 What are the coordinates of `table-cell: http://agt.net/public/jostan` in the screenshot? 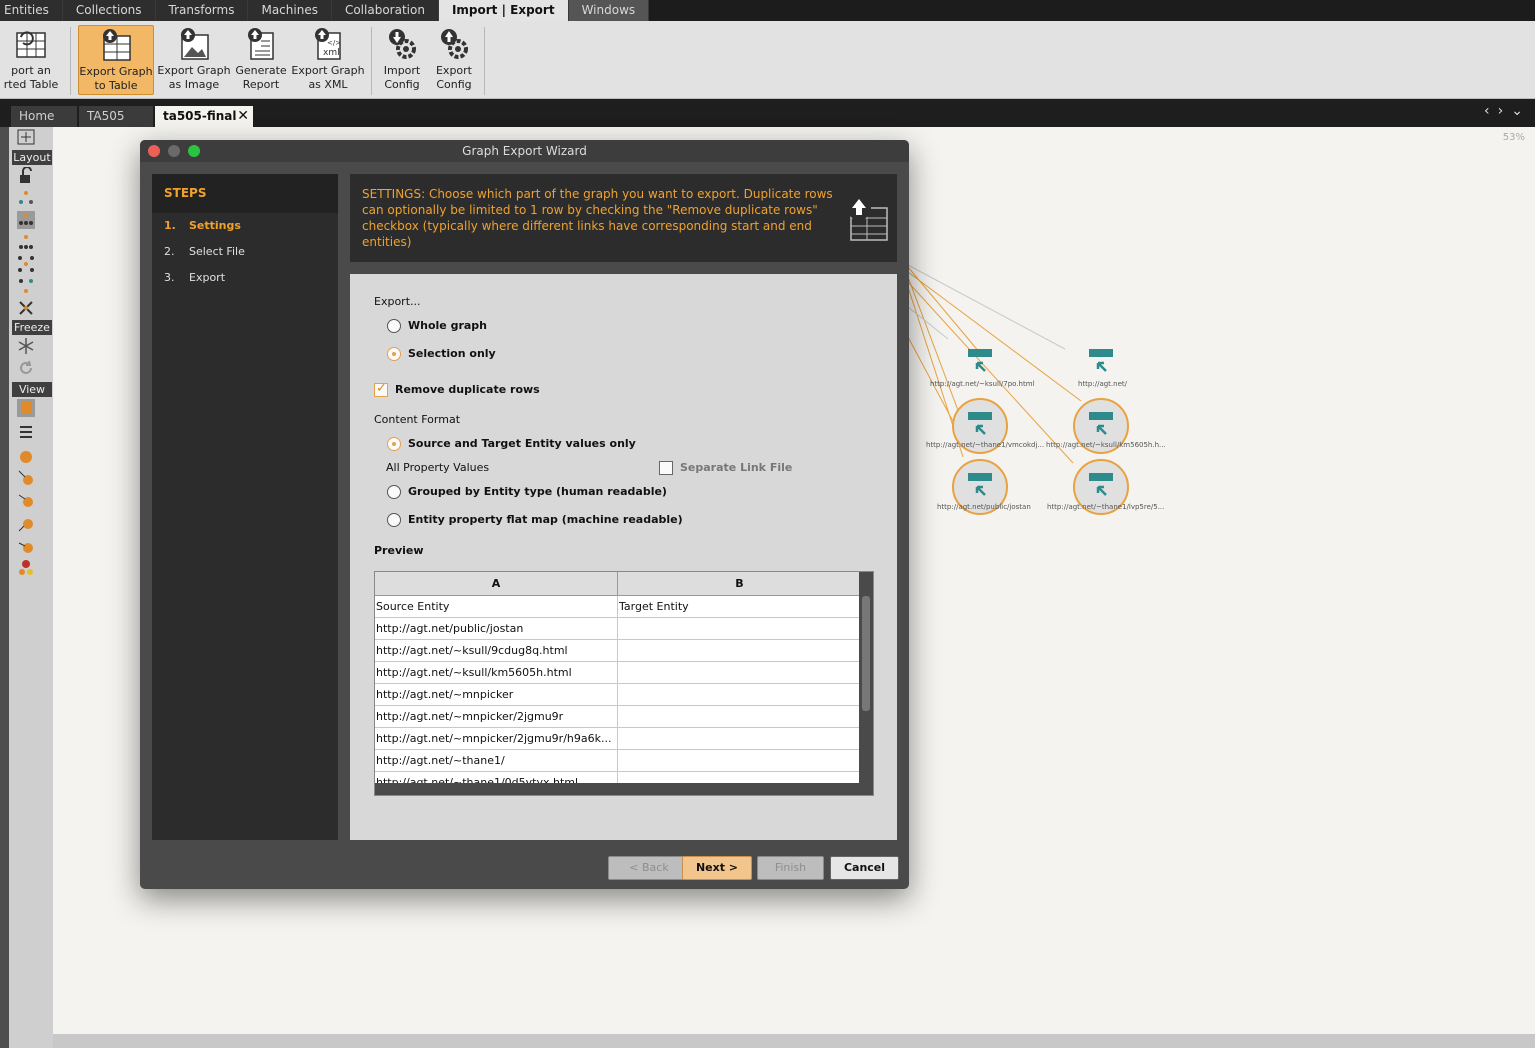 It's located at (496, 628).